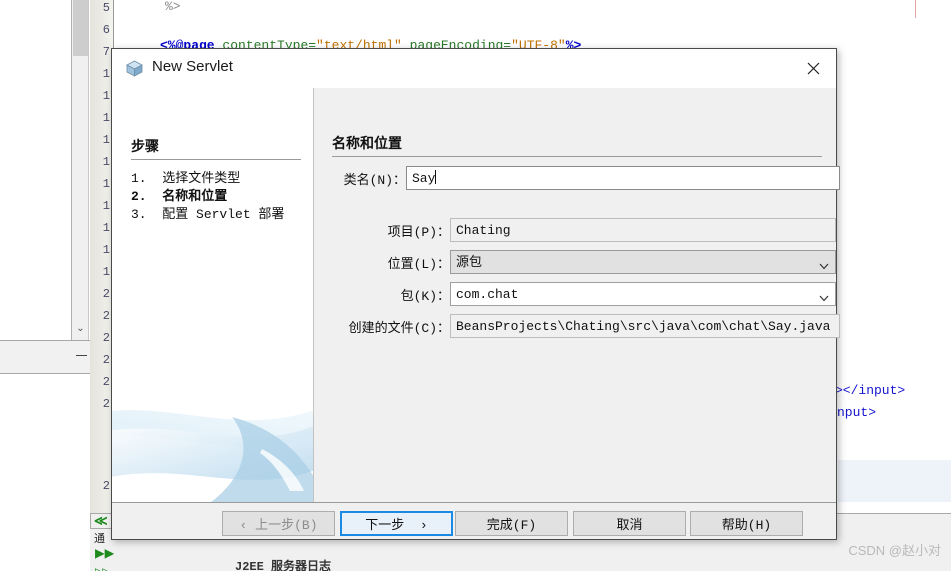 This screenshot has width=951, height=571. I want to click on decorative-swoosh-graphic, so click(212, 444).